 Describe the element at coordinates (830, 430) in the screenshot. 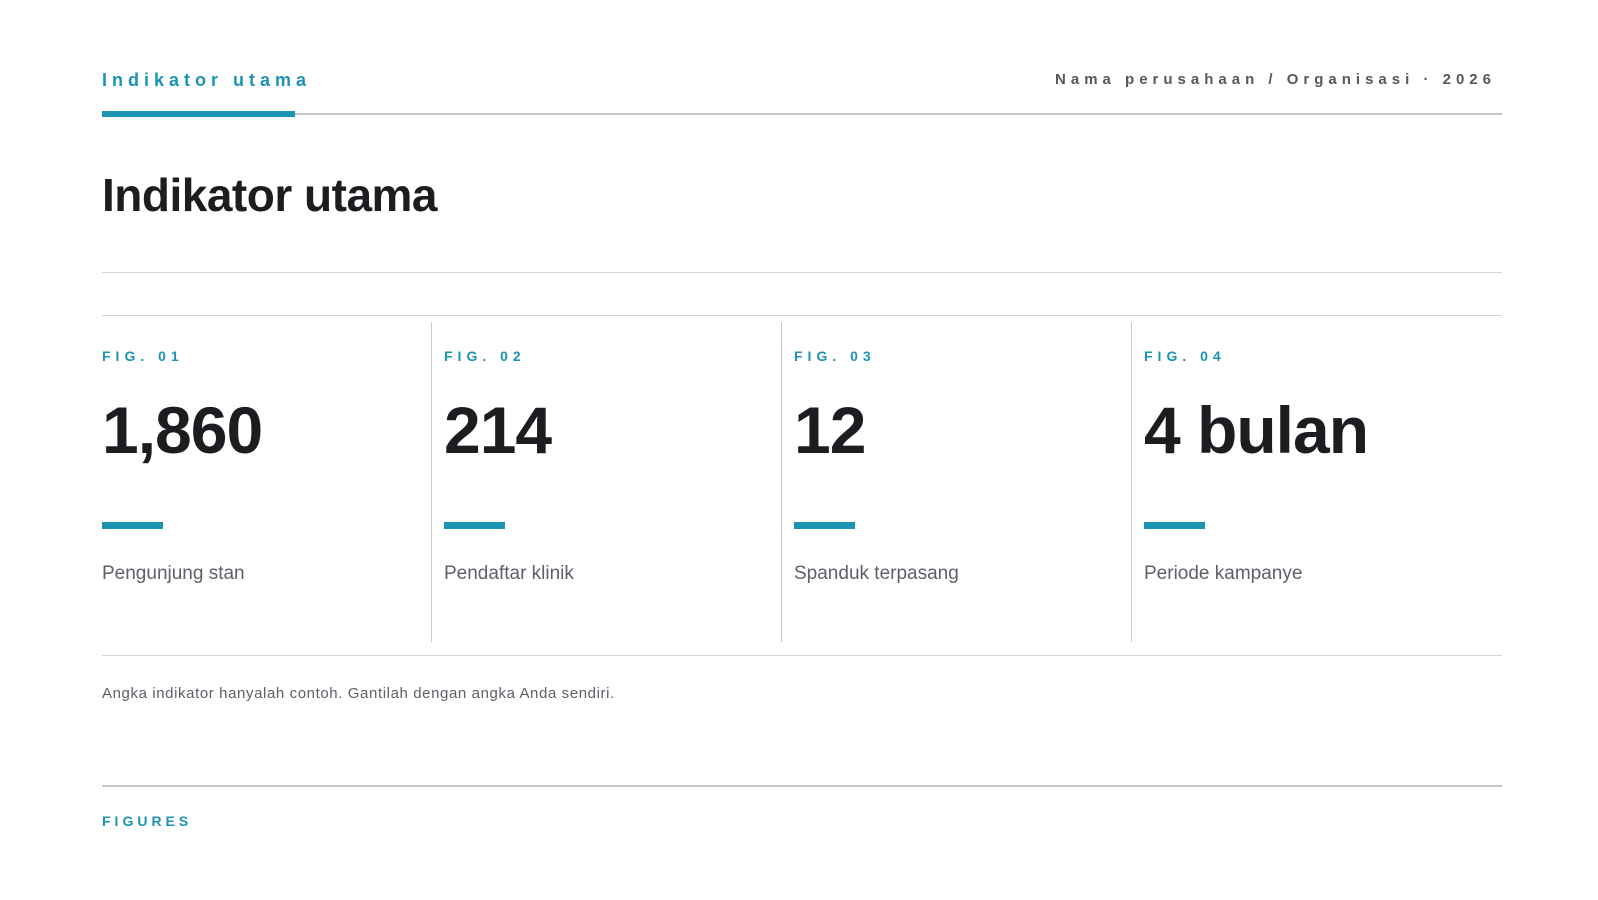

I see `figure-value: 12` at that location.